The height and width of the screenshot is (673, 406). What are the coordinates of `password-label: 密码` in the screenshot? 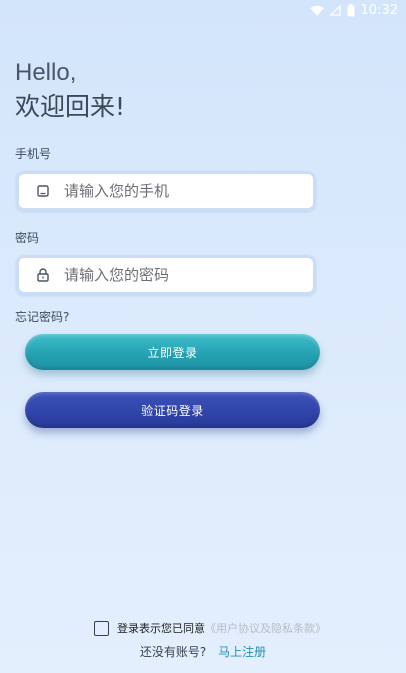 It's located at (27, 238).